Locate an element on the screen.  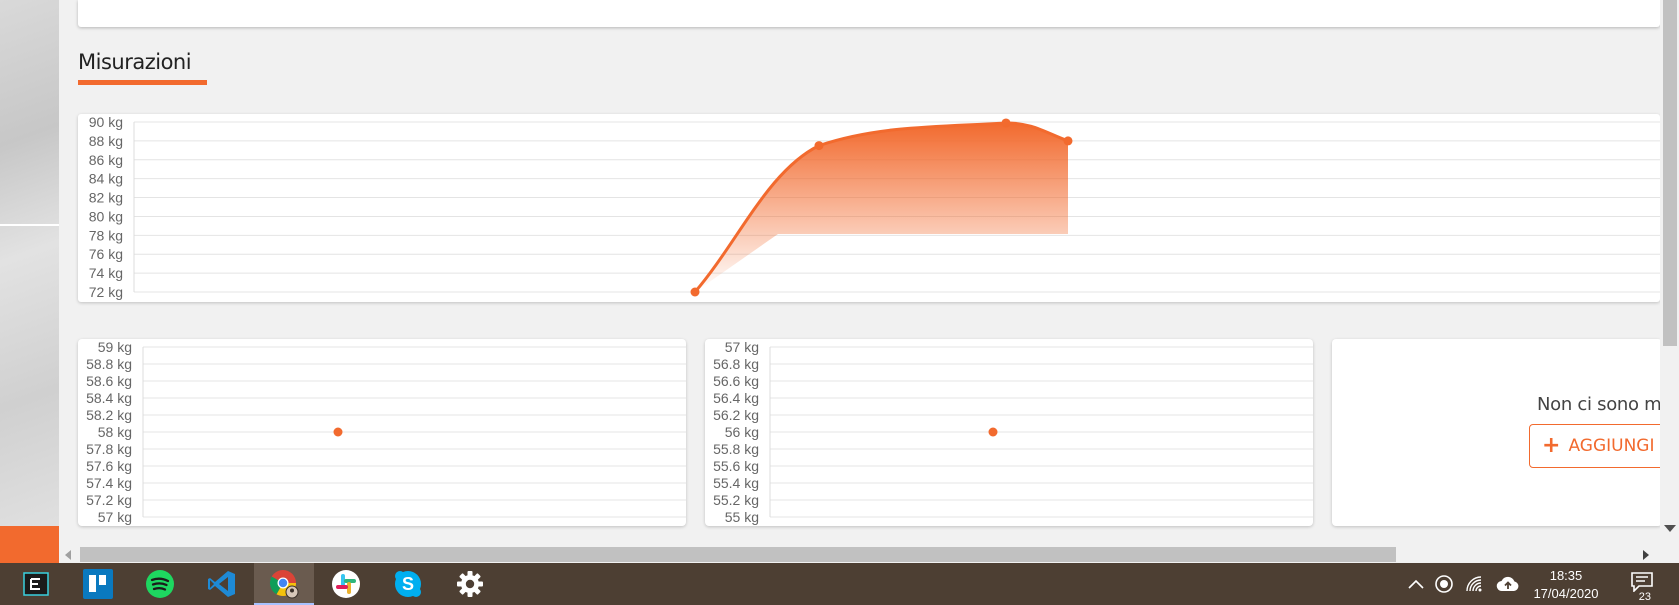
edge-dev-icon is located at coordinates (36, 584).